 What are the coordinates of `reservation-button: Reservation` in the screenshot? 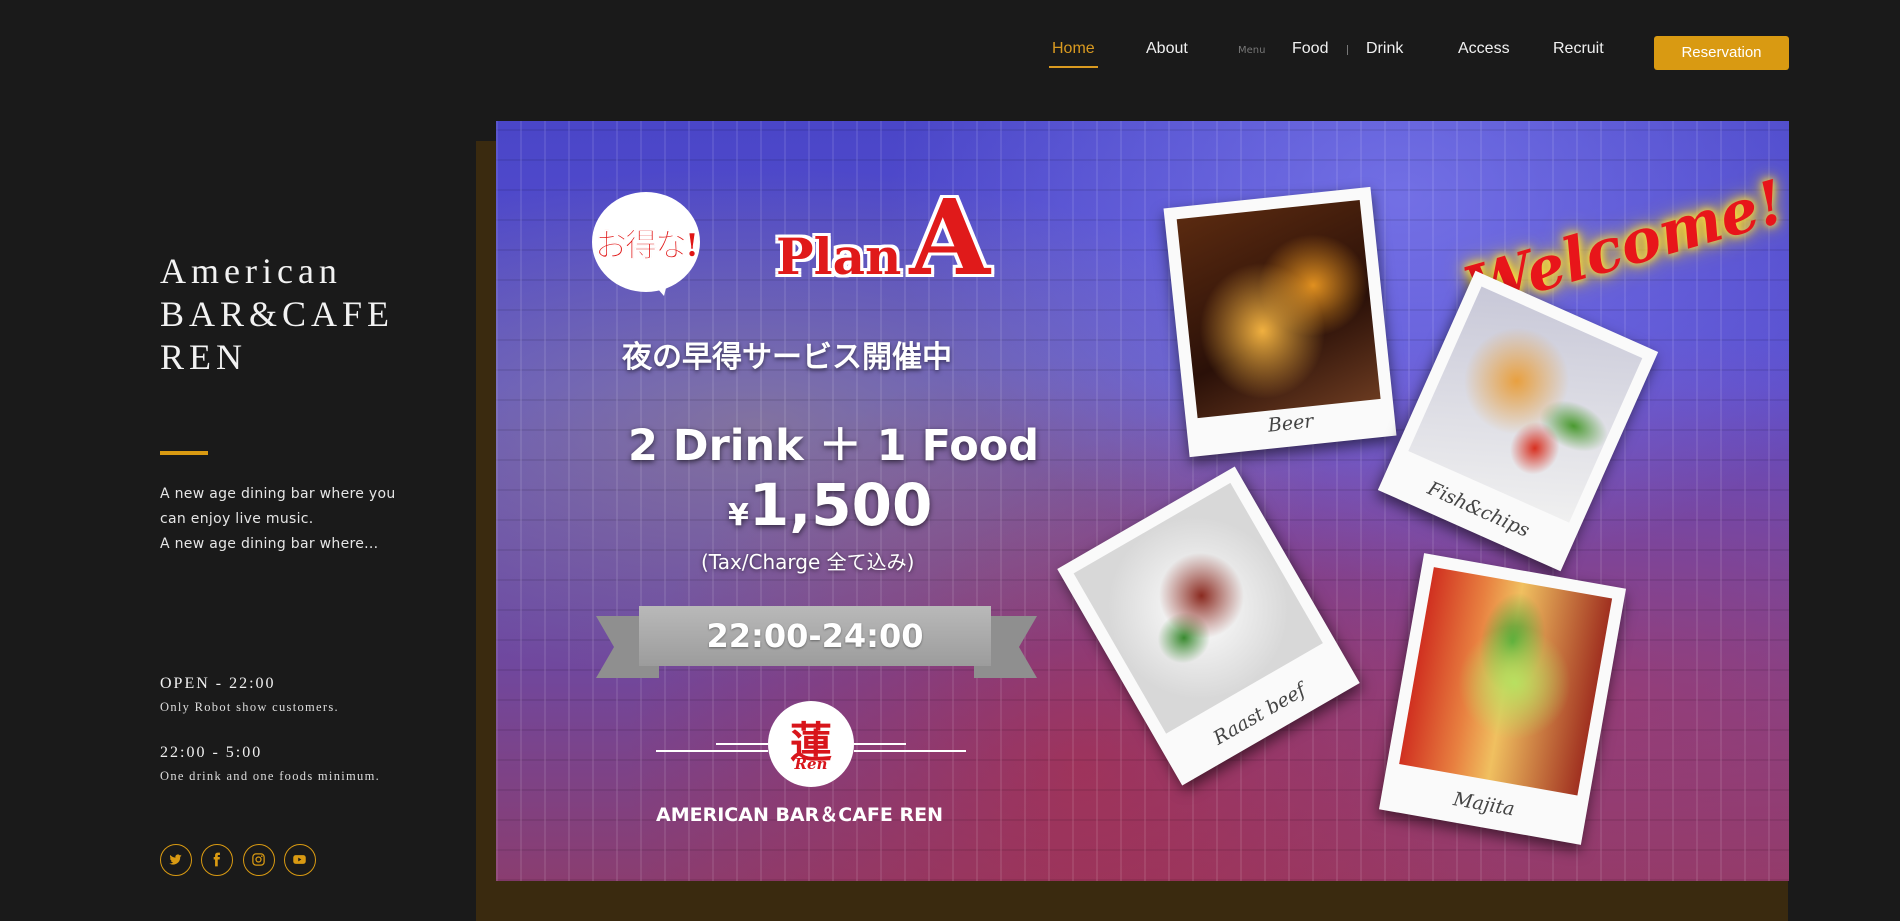 It's located at (1721, 53).